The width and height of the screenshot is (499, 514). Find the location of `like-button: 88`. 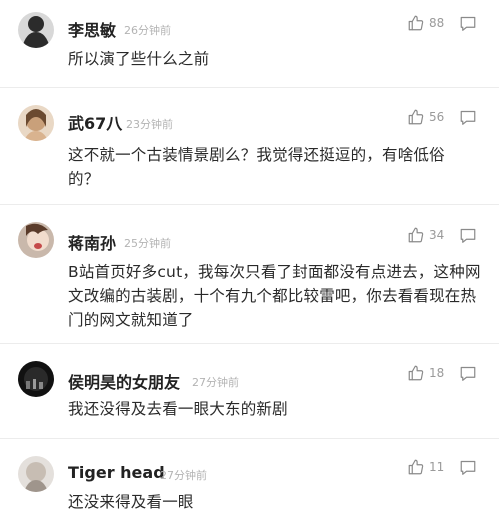

like-button: 88 is located at coordinates (425, 23).